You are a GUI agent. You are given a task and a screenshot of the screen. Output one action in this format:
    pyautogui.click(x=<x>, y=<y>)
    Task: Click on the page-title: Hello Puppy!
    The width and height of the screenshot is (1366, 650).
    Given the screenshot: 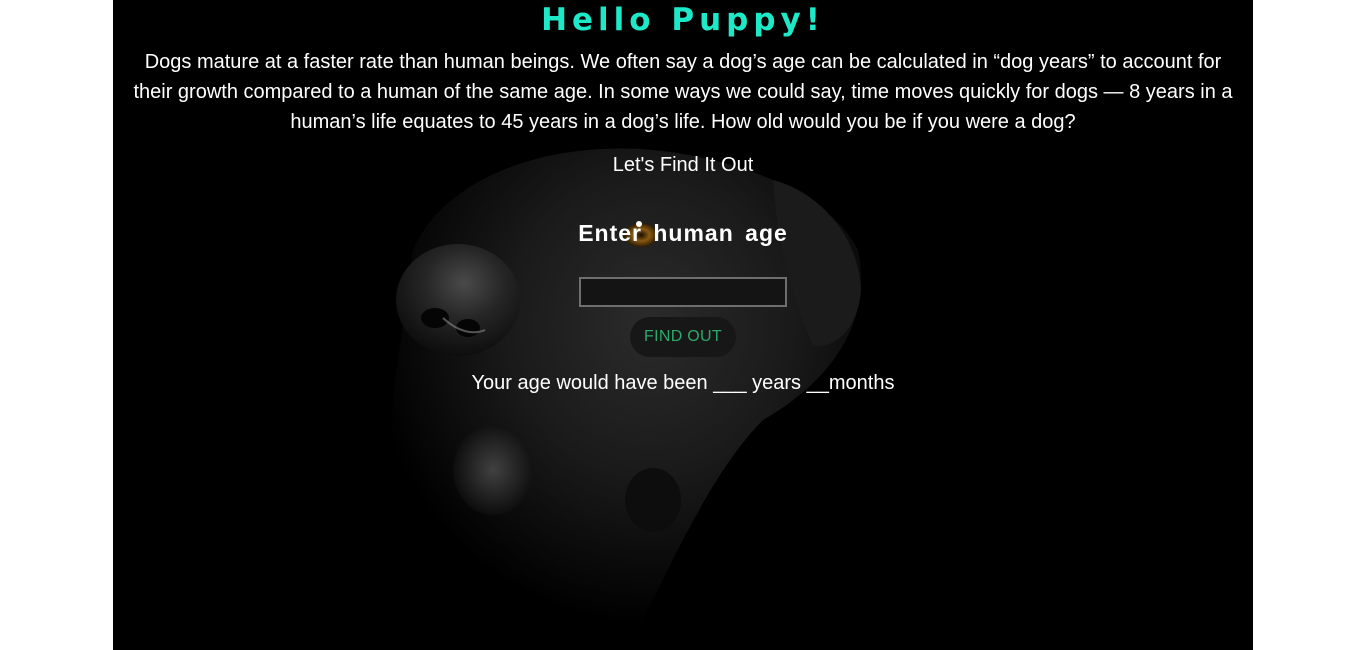 What is the action you would take?
    pyautogui.click(x=683, y=20)
    